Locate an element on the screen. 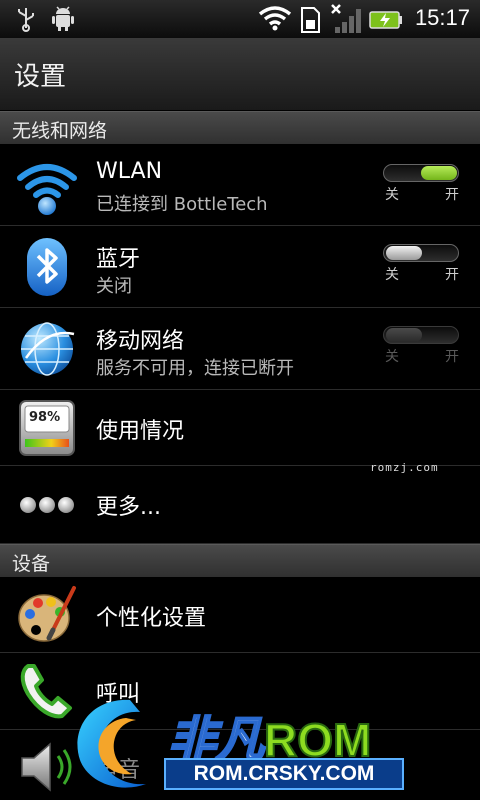 The image size is (480, 800). android-debug-icon is located at coordinates (63, 18).